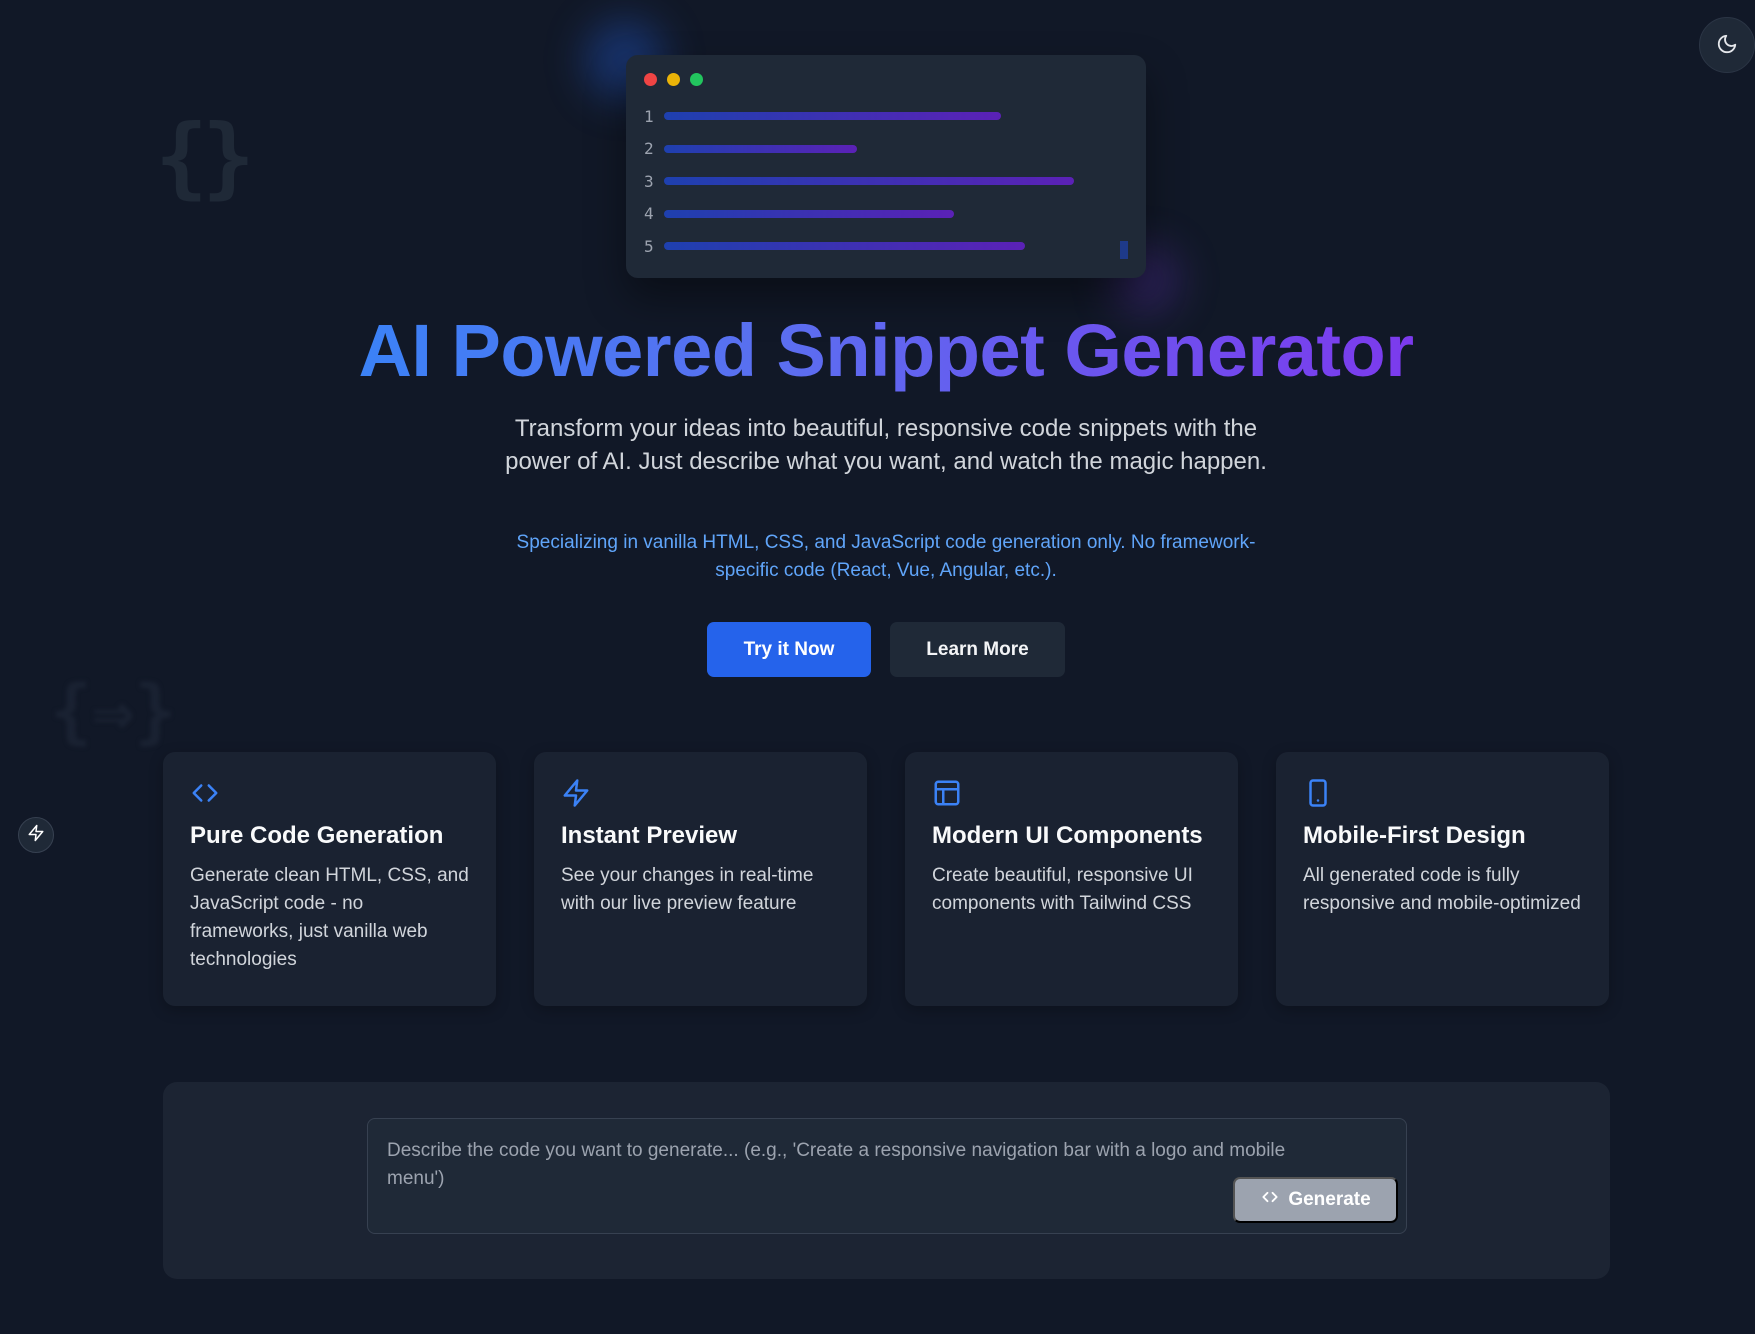  I want to click on code-line: 2, so click(886, 149).